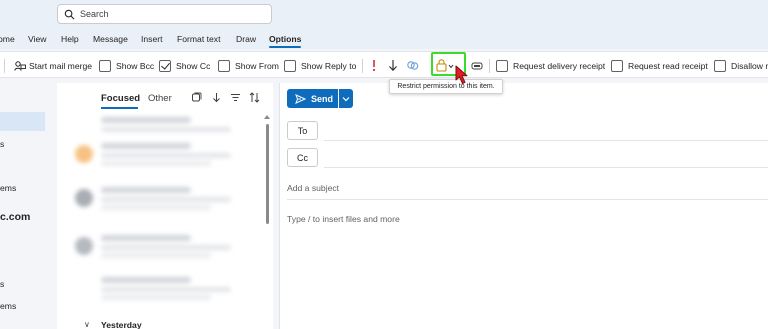 This screenshot has width=768, height=329. What do you see at coordinates (290, 65) in the screenshot?
I see `show-reply-to-box` at bounding box center [290, 65].